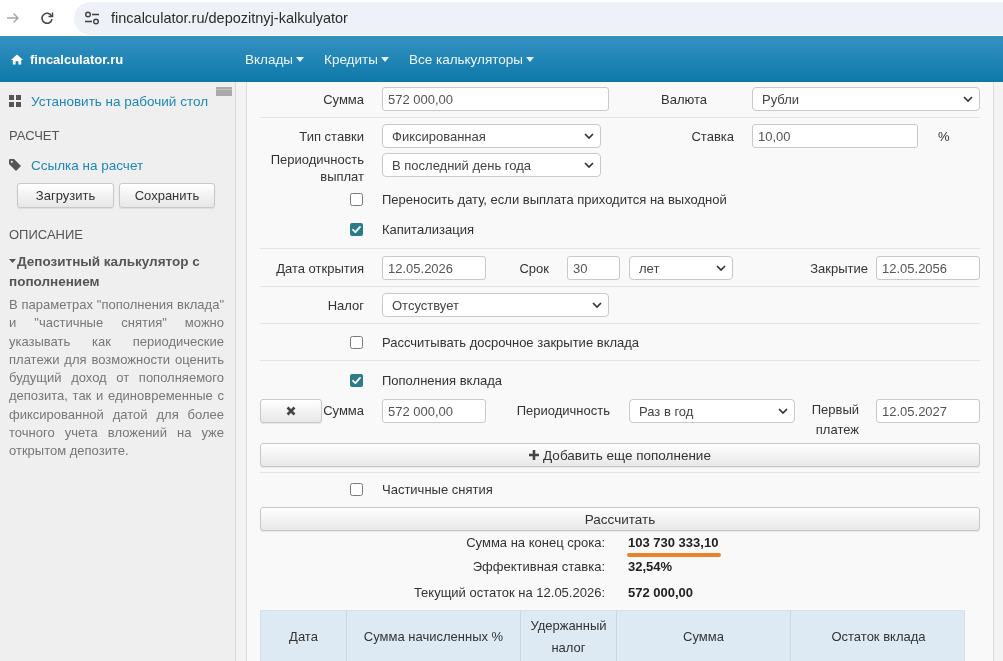 The height and width of the screenshot is (661, 1003). Describe the element at coordinates (15, 101) in the screenshot. I see `grid-icon` at that location.